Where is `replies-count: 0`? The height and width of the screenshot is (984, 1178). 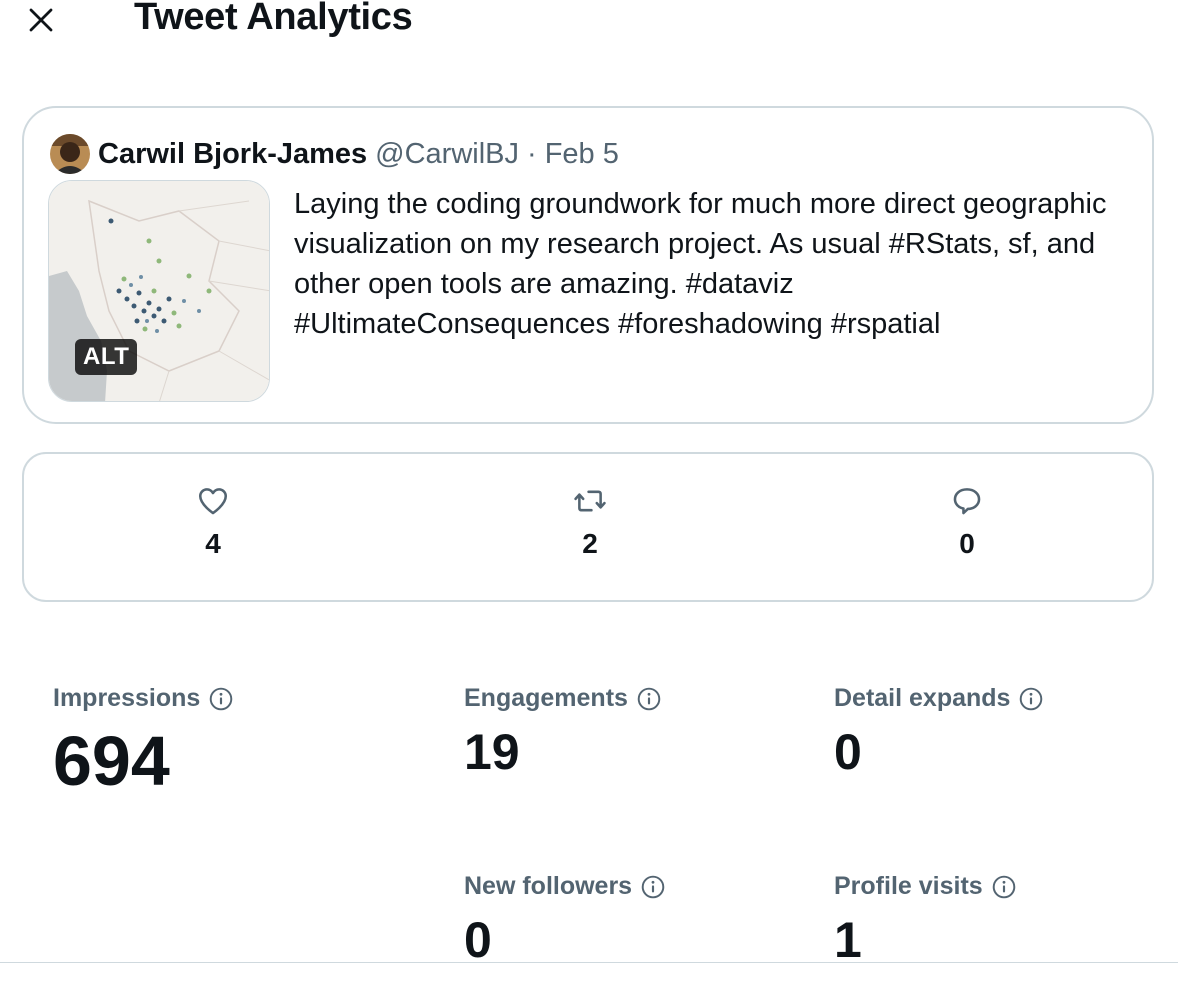 replies-count: 0 is located at coordinates (967, 543).